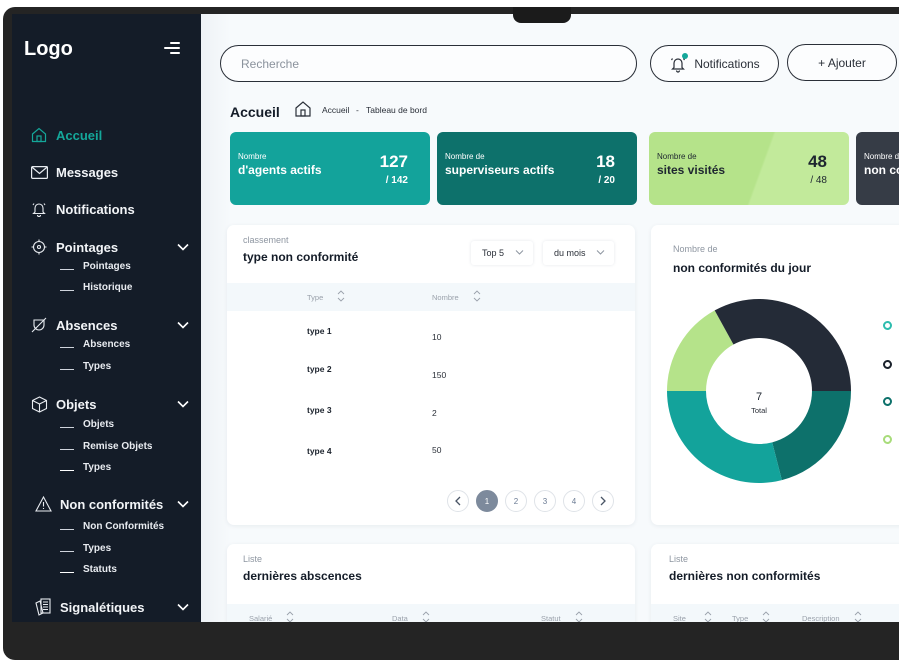 This screenshot has width=899, height=663. I want to click on pagination-prev-button, so click(458, 501).